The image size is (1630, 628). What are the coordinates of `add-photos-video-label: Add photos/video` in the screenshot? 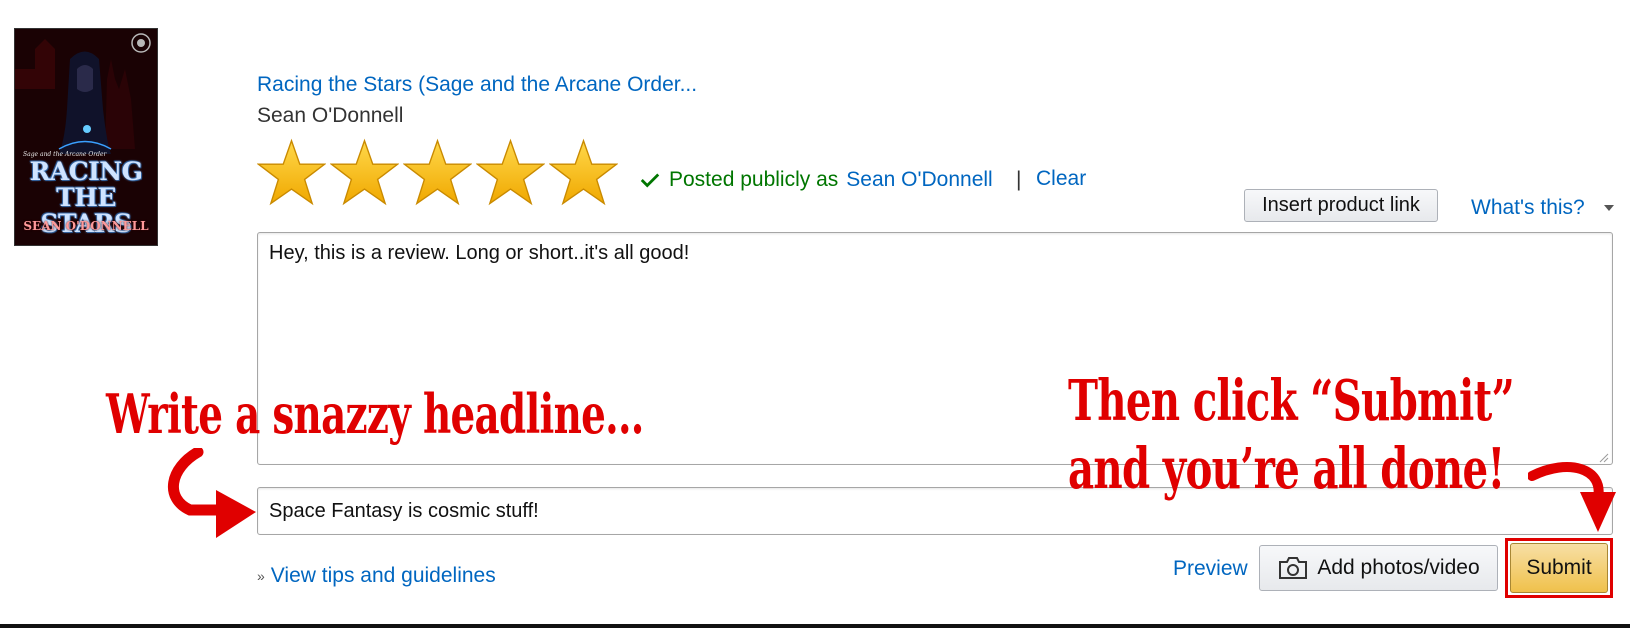 It's located at (1398, 567).